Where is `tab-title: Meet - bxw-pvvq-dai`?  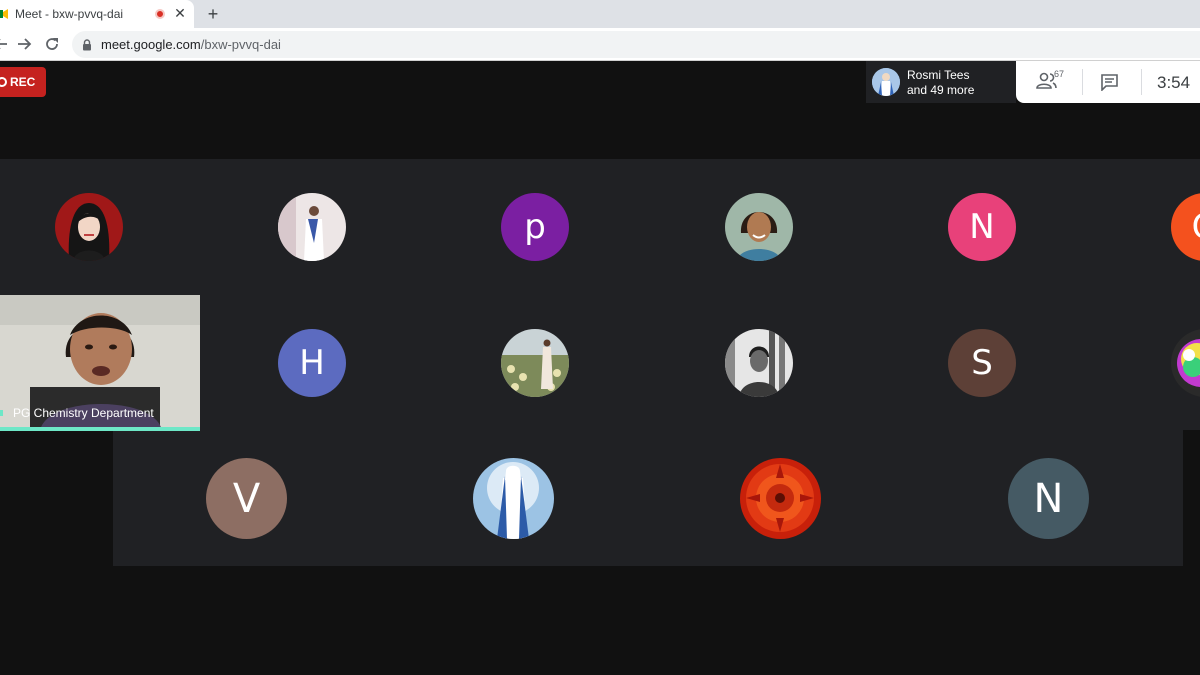 tab-title: Meet - bxw-pvvq-dai is located at coordinates (69, 14).